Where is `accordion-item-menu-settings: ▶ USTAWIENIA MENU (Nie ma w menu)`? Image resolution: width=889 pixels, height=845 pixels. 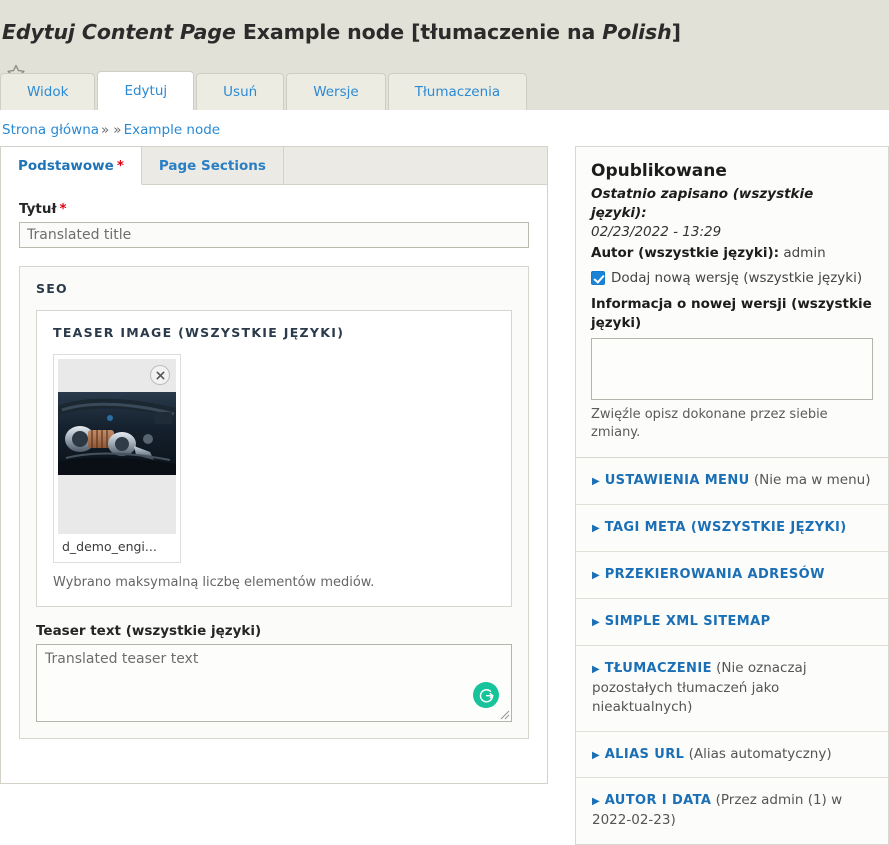
accordion-item-menu-settings: ▶ USTAWIENIA MENU (Nie ma w menu) is located at coordinates (732, 481).